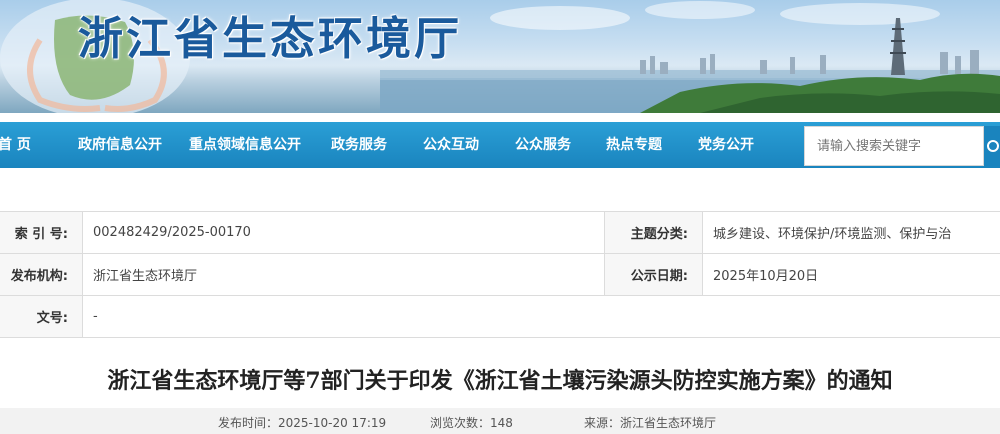  What do you see at coordinates (500, 381) in the screenshot?
I see `article-title: 浙江省生态环境厅等7部门关于印发《浙江省土壤污染源头防控实施方案》的通知` at bounding box center [500, 381].